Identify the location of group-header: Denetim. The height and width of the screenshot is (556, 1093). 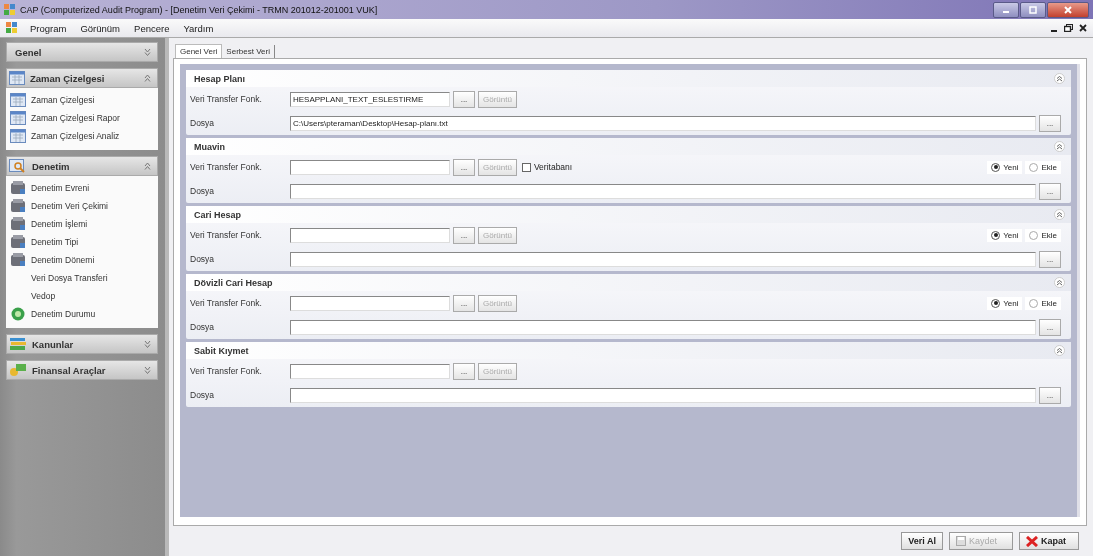
(82, 166).